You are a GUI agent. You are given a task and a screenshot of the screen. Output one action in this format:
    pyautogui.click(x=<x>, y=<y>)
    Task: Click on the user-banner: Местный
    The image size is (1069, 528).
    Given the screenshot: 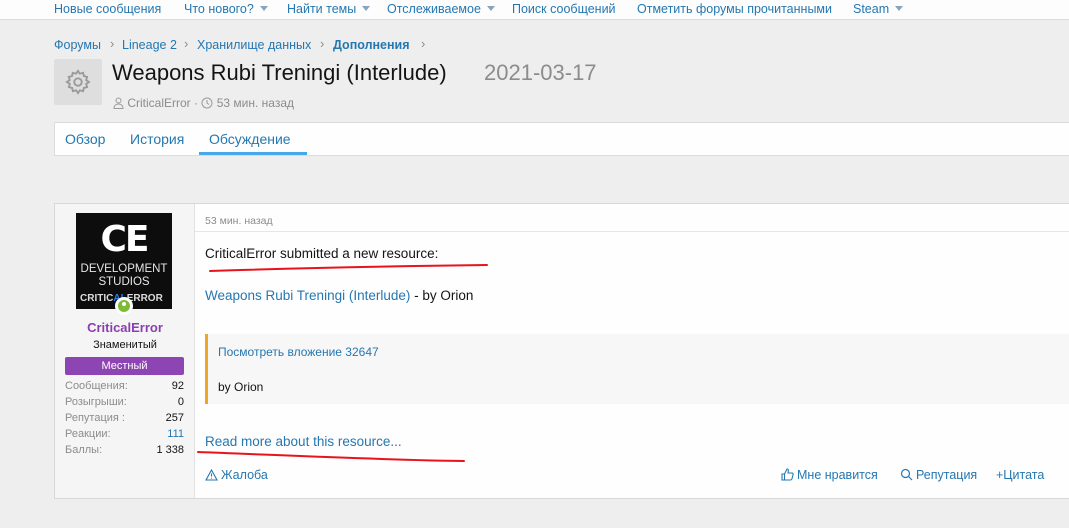 What is the action you would take?
    pyautogui.click(x=124, y=366)
    